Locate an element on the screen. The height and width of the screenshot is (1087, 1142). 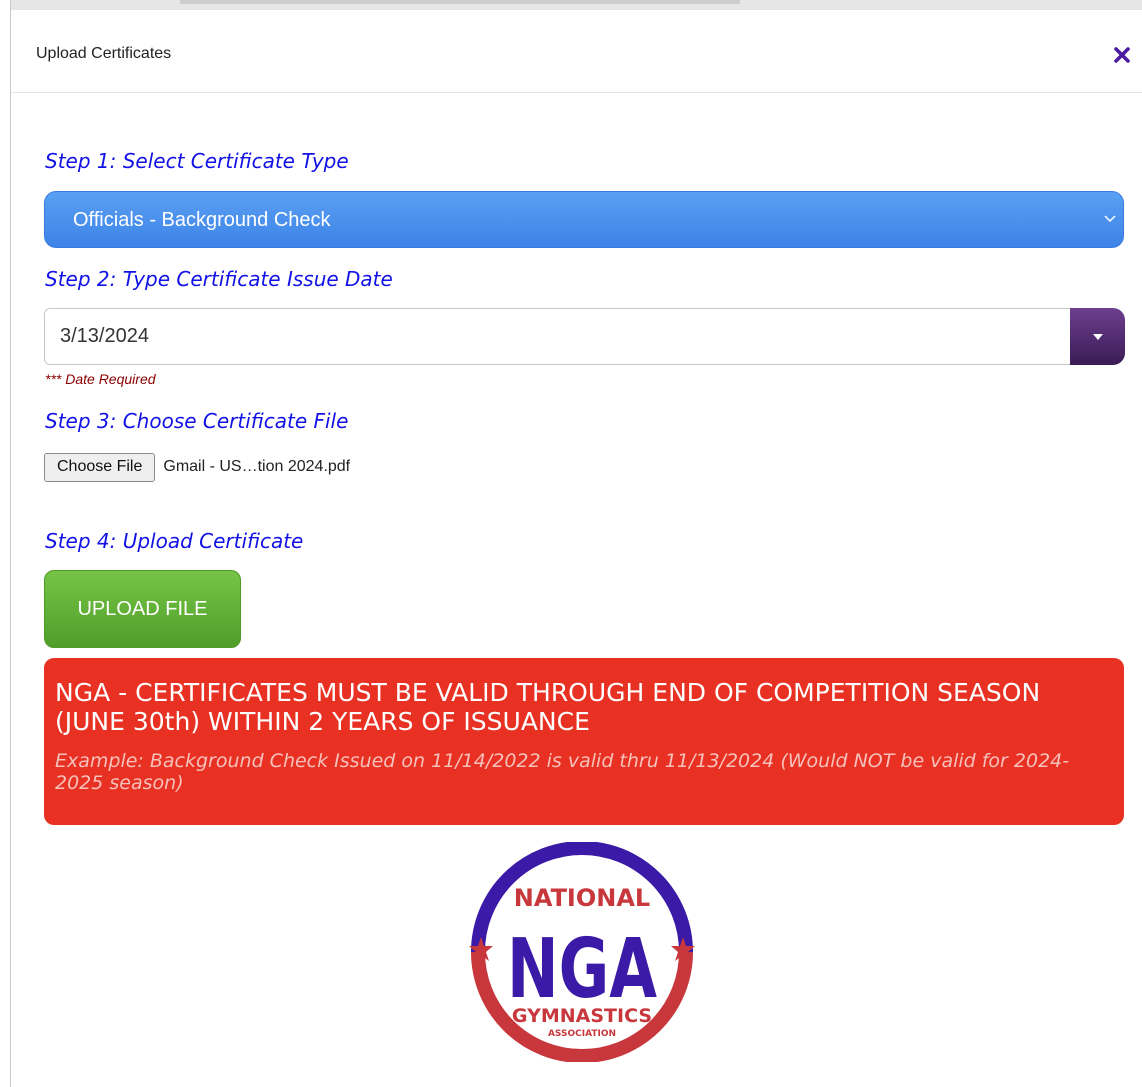
date-picker-toggle is located at coordinates (1097, 336).